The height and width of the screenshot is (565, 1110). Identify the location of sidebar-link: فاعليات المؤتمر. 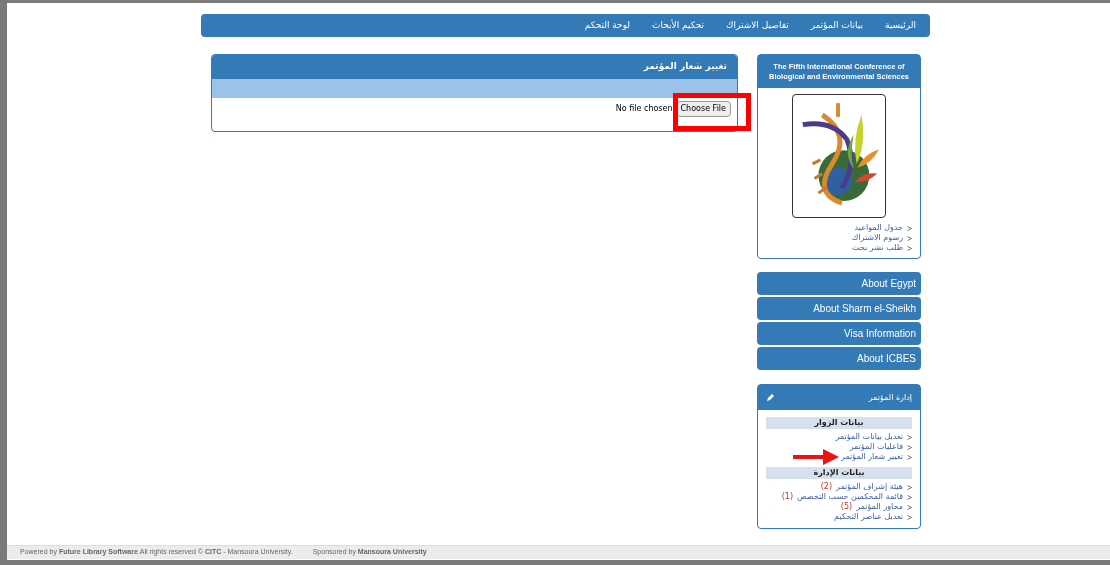
(876, 447).